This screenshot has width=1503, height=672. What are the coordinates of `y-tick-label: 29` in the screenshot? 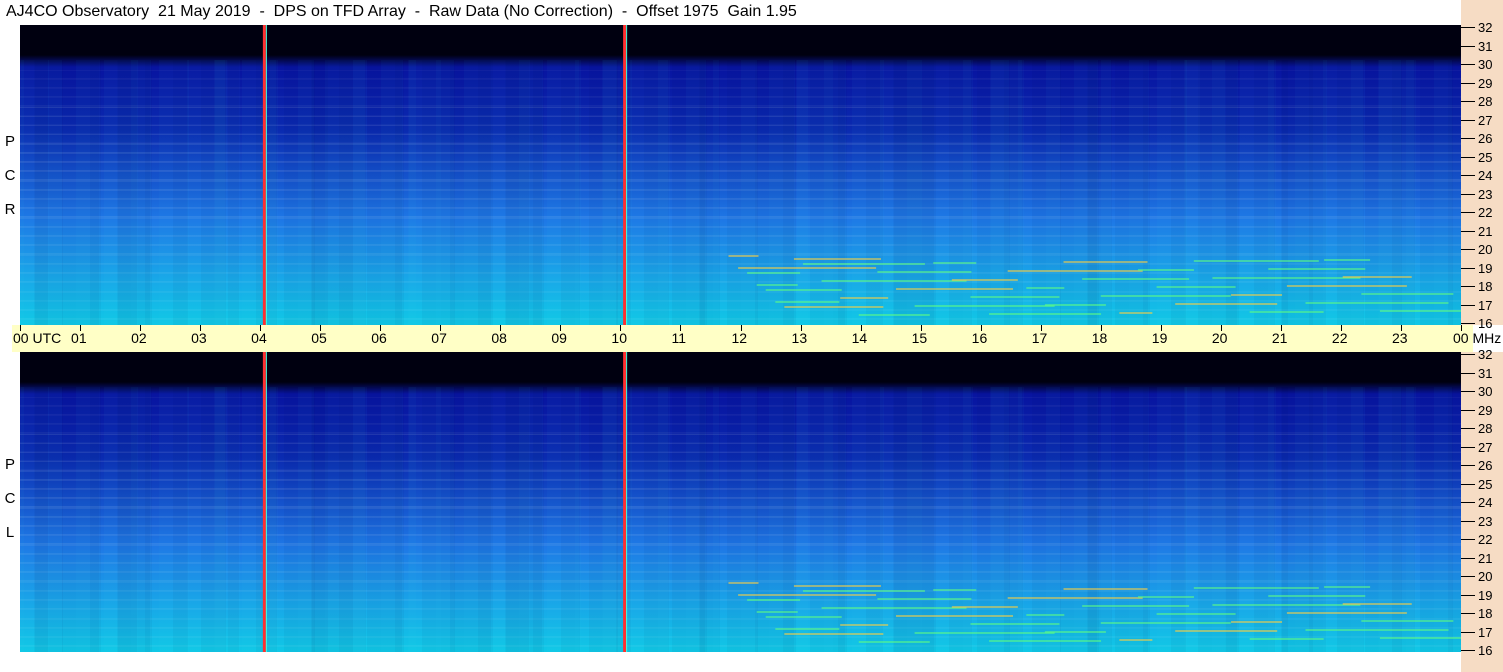 It's located at (1485, 83).